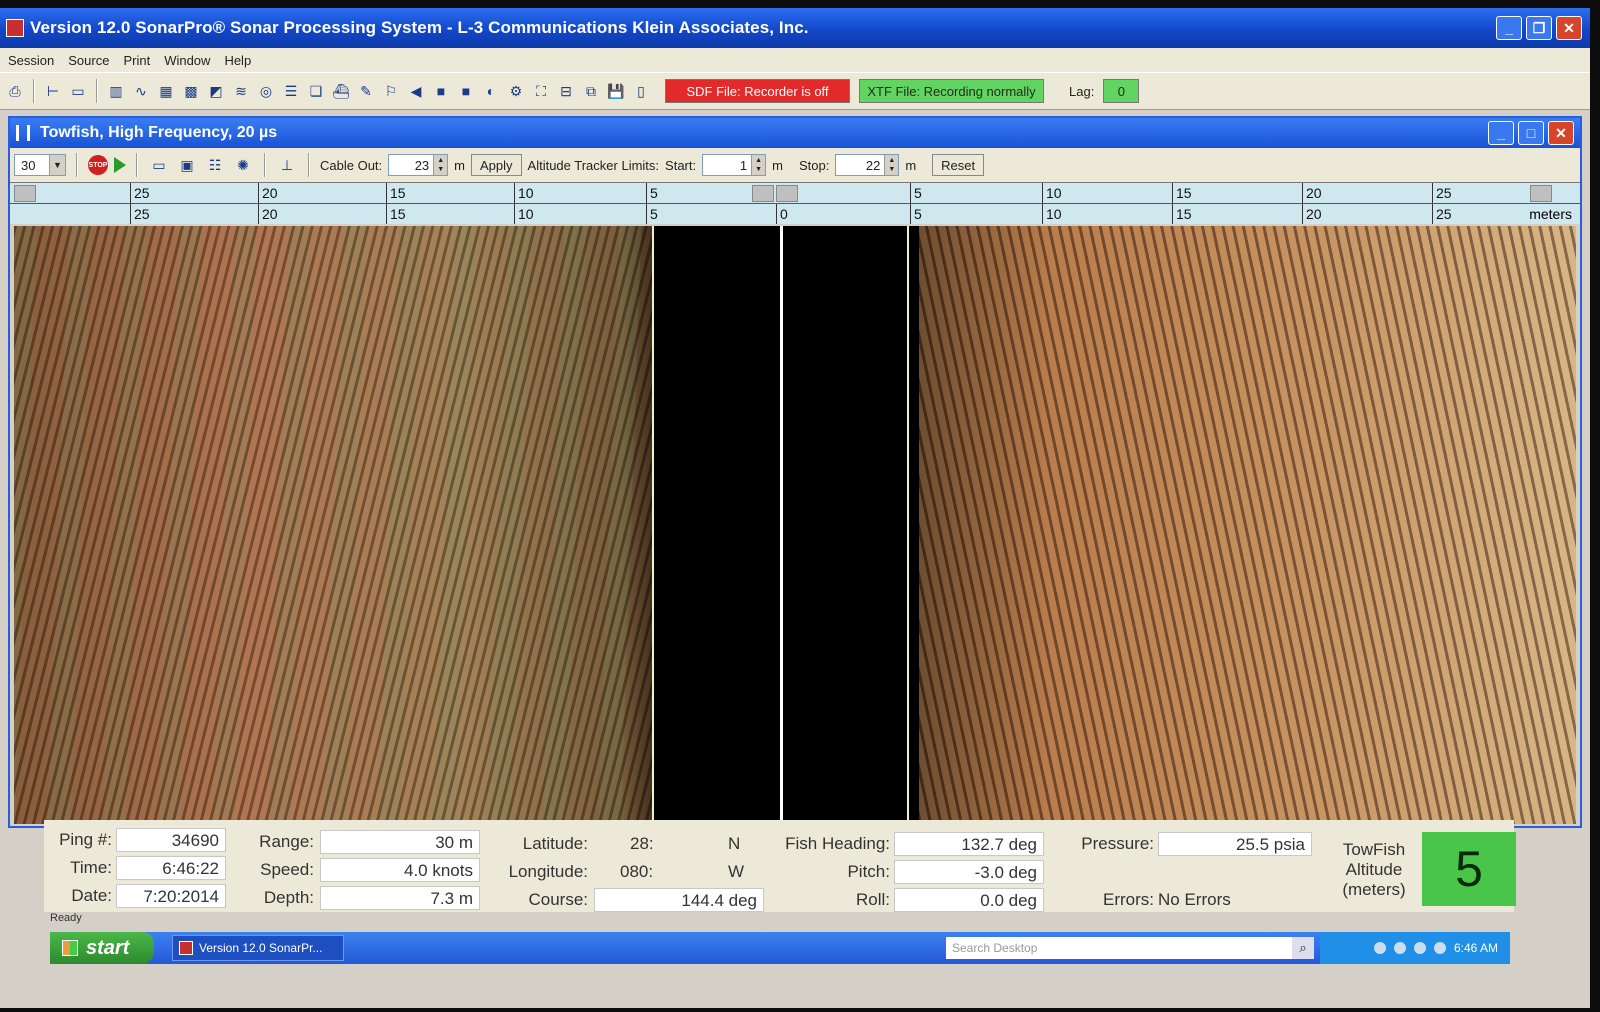  What do you see at coordinates (91, 867) in the screenshot?
I see `time-label: Time:` at bounding box center [91, 867].